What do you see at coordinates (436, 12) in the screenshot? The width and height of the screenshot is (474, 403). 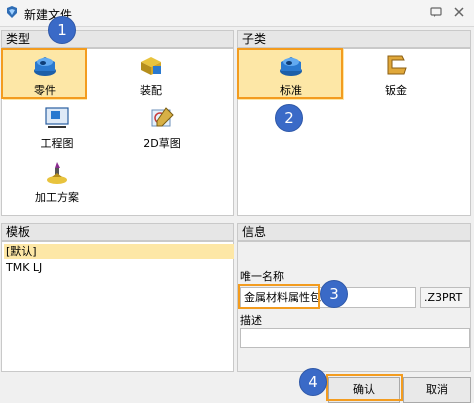 I see `chat-icon` at bounding box center [436, 12].